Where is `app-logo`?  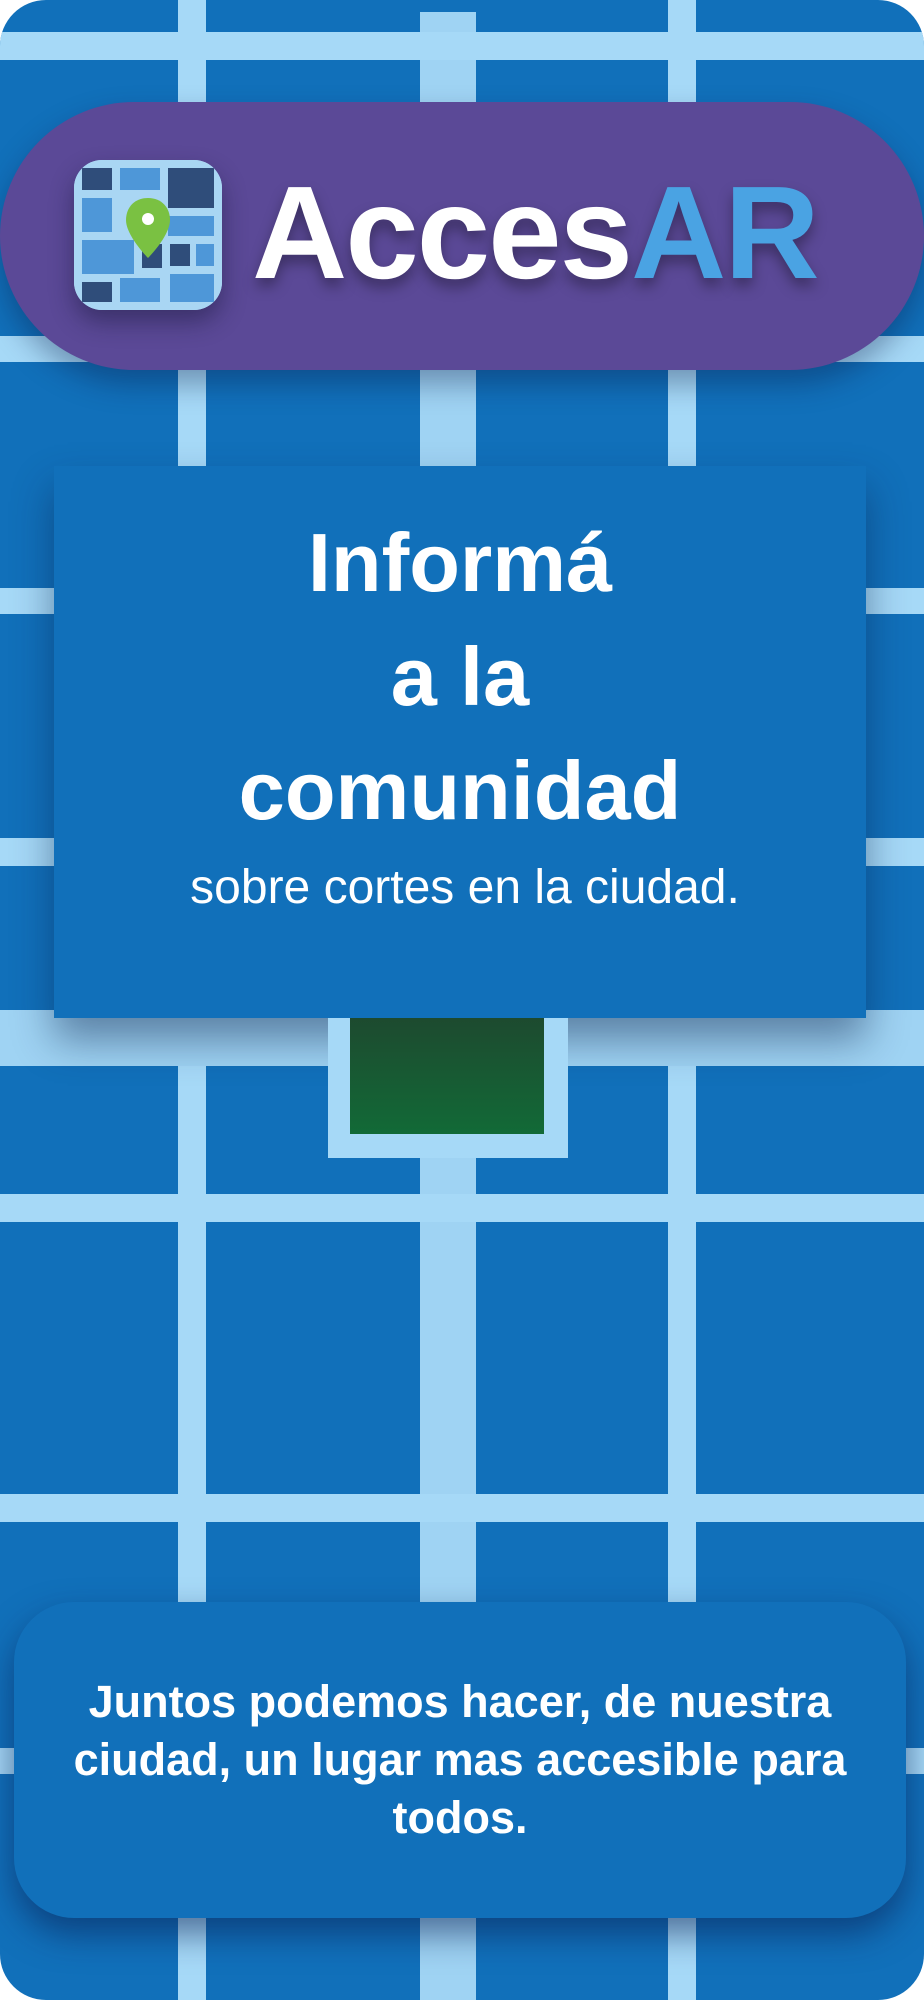
app-logo is located at coordinates (148, 235).